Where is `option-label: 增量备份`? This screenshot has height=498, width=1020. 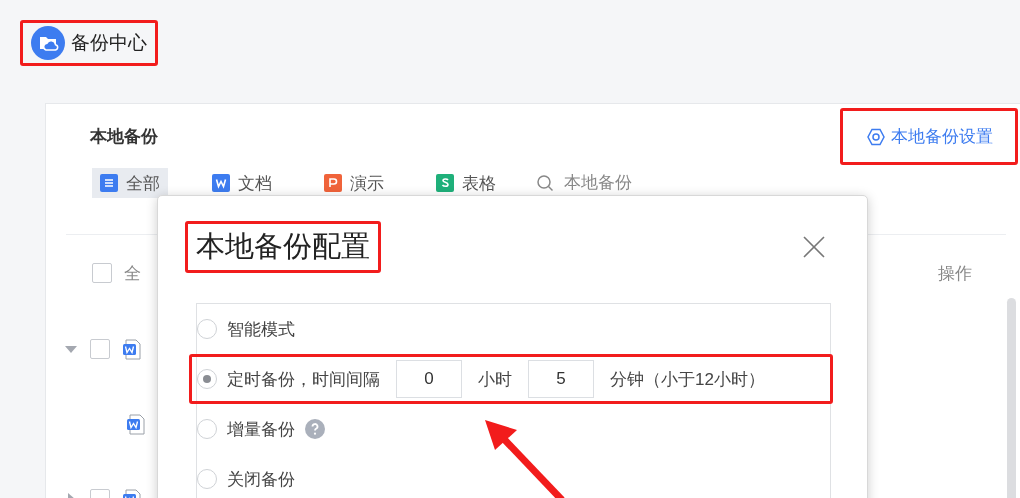
option-label: 增量备份 is located at coordinates (261, 429).